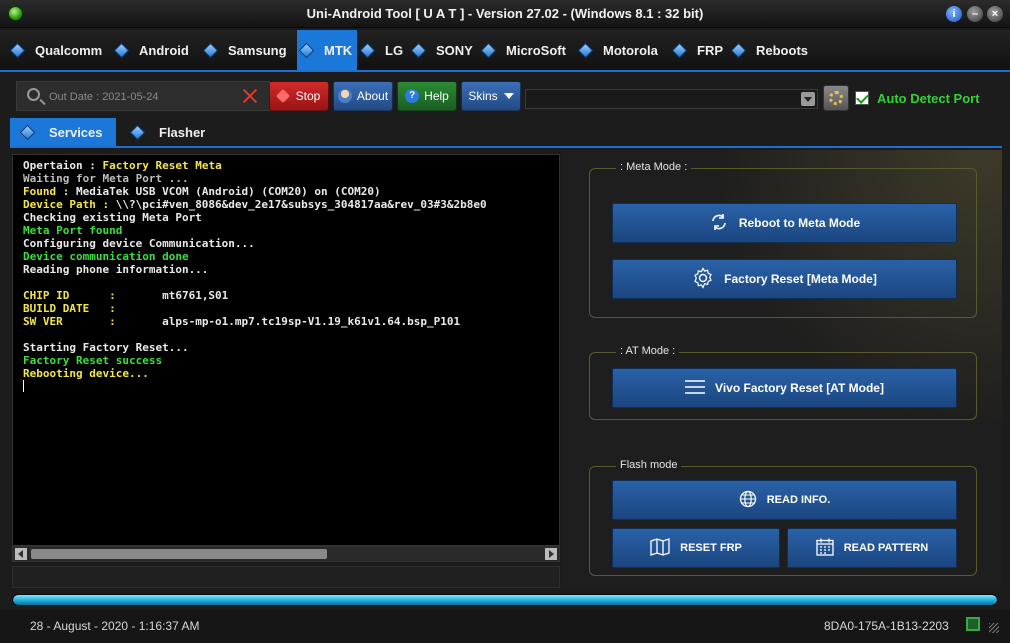 This screenshot has width=1010, height=643. I want to click on at-mode-group: : AT Mode : Vivo Factory Reset [AT Mode], so click(783, 382).